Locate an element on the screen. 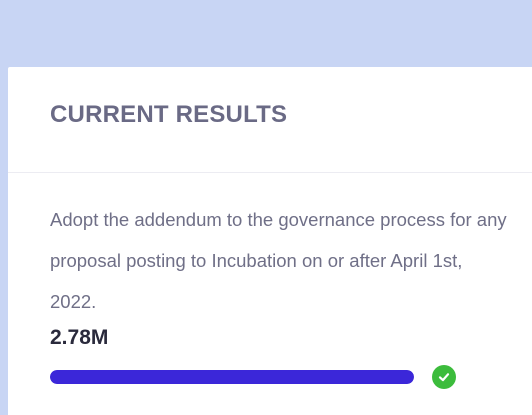  card-title: CURRENT RESULTS is located at coordinates (169, 114).